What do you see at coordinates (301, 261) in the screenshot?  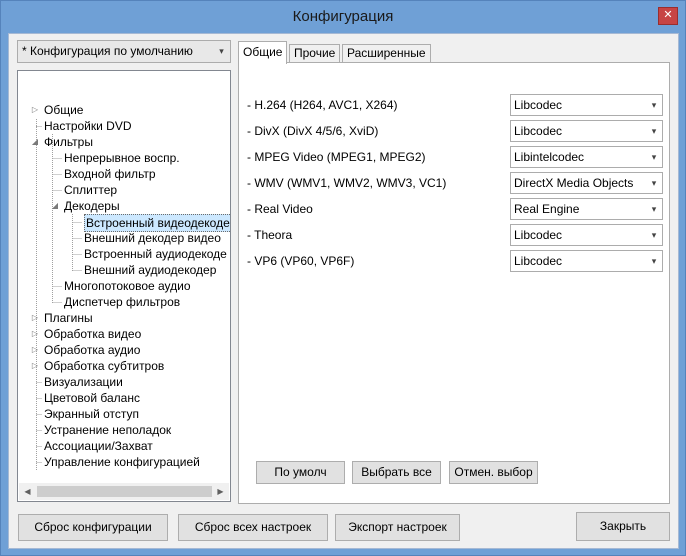 I see `codec-label: - VP6 (VP60, VP6F)` at bounding box center [301, 261].